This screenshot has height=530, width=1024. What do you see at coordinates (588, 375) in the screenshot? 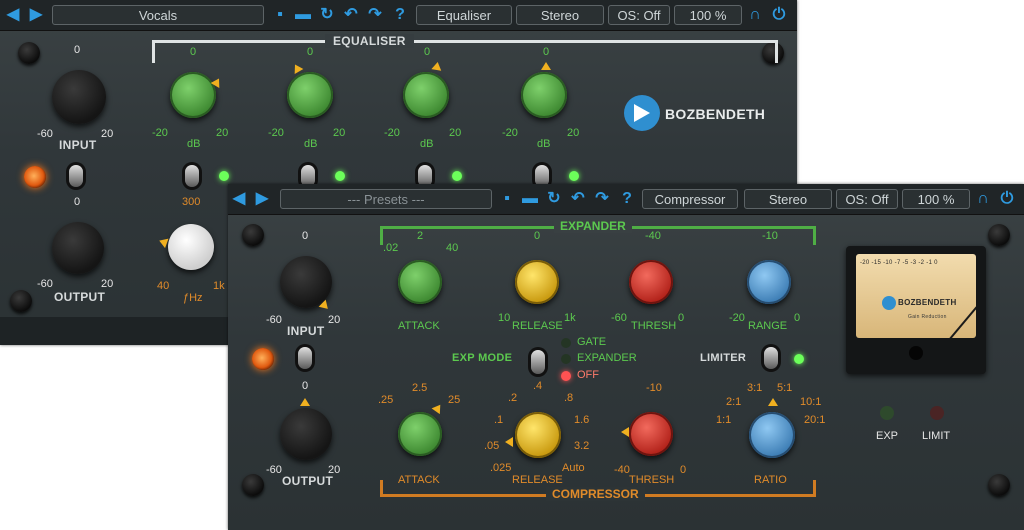
I see `off-option-label: OFF` at bounding box center [588, 375].